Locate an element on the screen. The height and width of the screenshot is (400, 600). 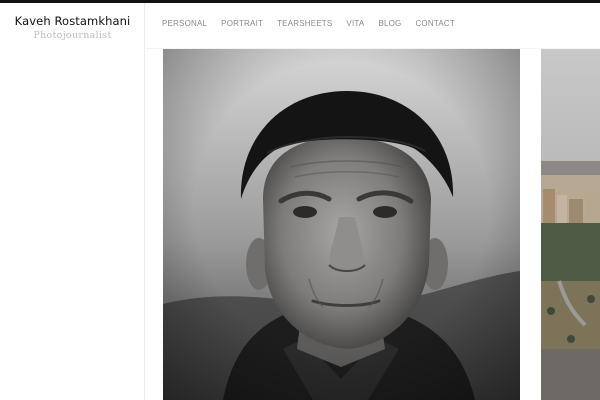
nav-item-personal: PERSONAL is located at coordinates (184, 26).